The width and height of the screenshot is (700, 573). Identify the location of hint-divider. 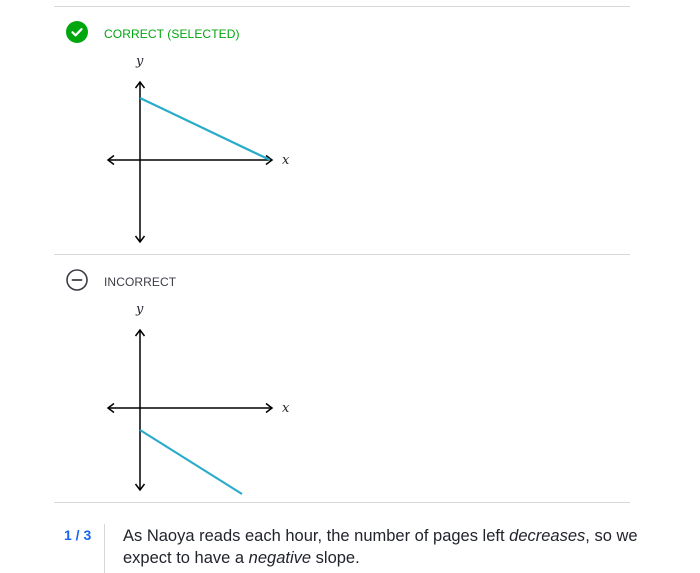
(104, 548).